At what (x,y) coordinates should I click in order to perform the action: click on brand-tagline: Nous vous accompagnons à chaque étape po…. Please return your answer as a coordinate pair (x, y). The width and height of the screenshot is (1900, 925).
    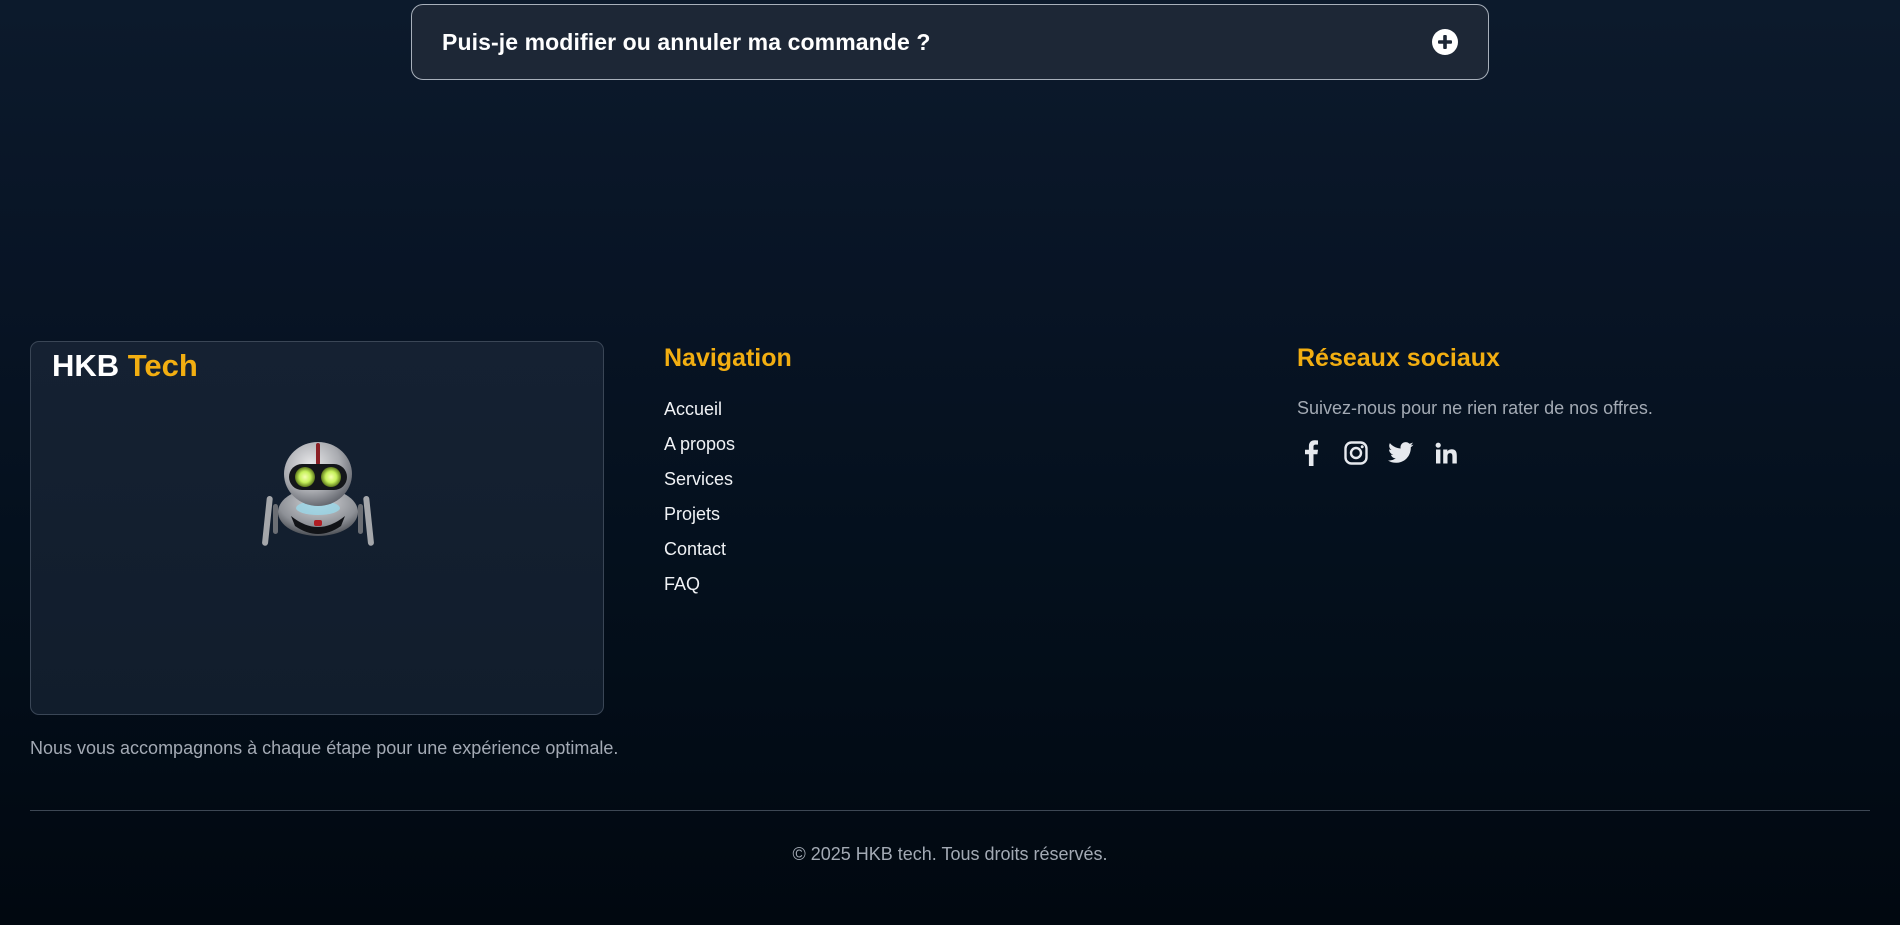
    Looking at the image, I should click on (324, 748).